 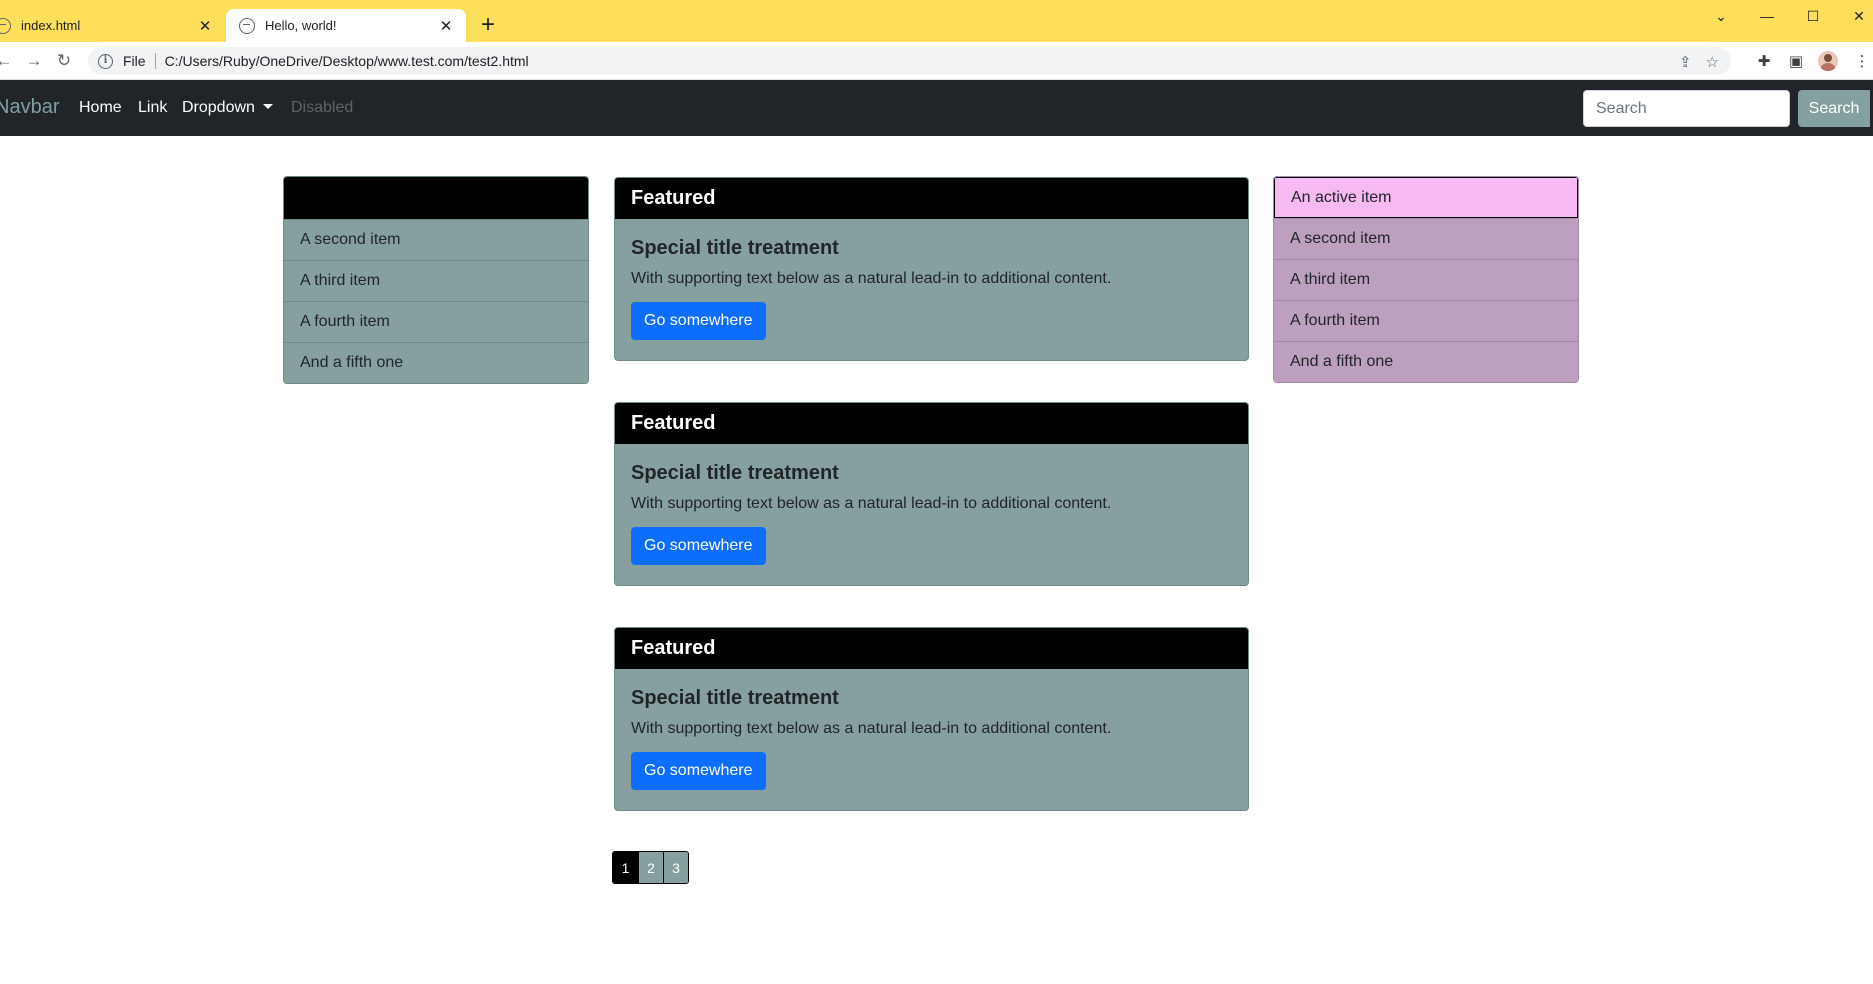 I want to click on maximize-icon: ☐, so click(x=1813, y=16).